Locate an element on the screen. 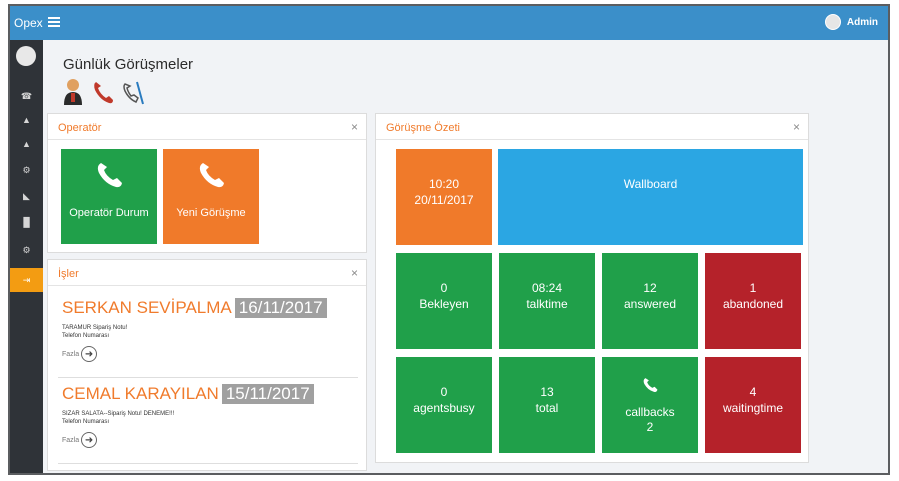 The width and height of the screenshot is (899, 481). stat-label: Bekleyen is located at coordinates (444, 304).